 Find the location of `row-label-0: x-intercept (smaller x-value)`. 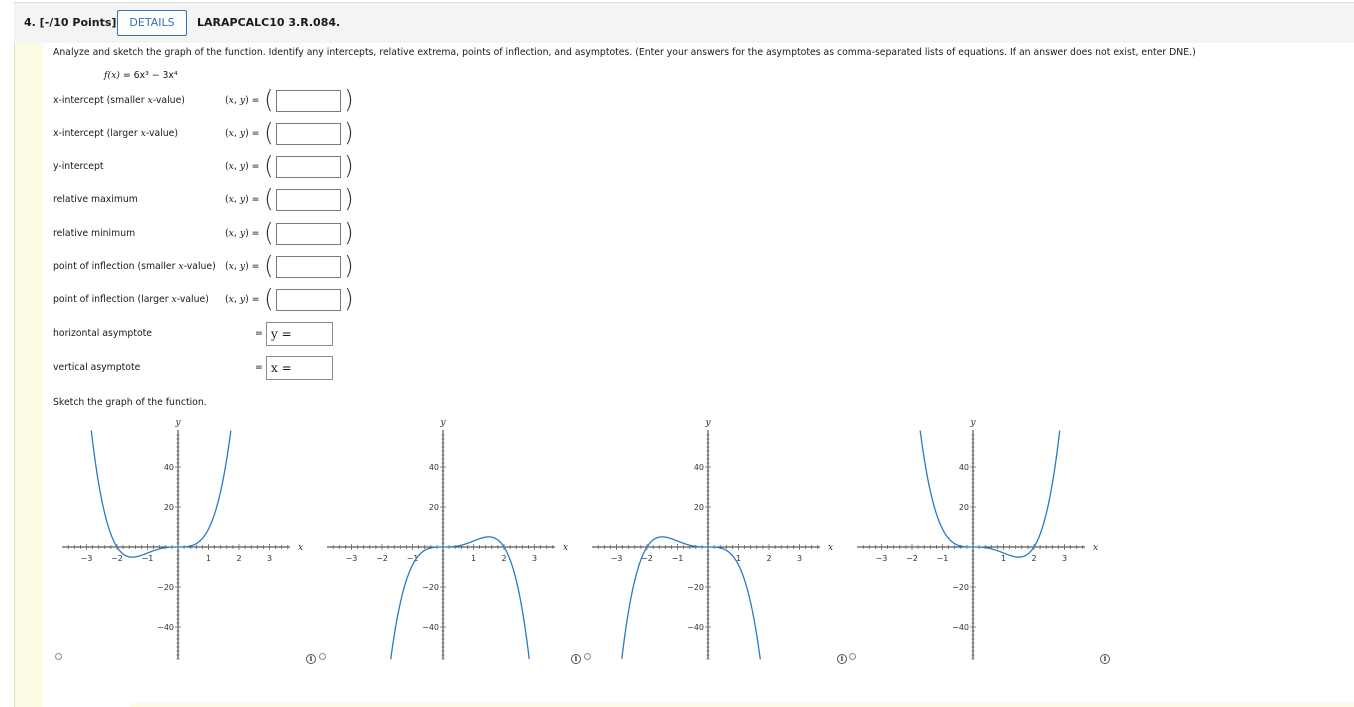

row-label-0: x-intercept (smaller x-value) is located at coordinates (119, 100).